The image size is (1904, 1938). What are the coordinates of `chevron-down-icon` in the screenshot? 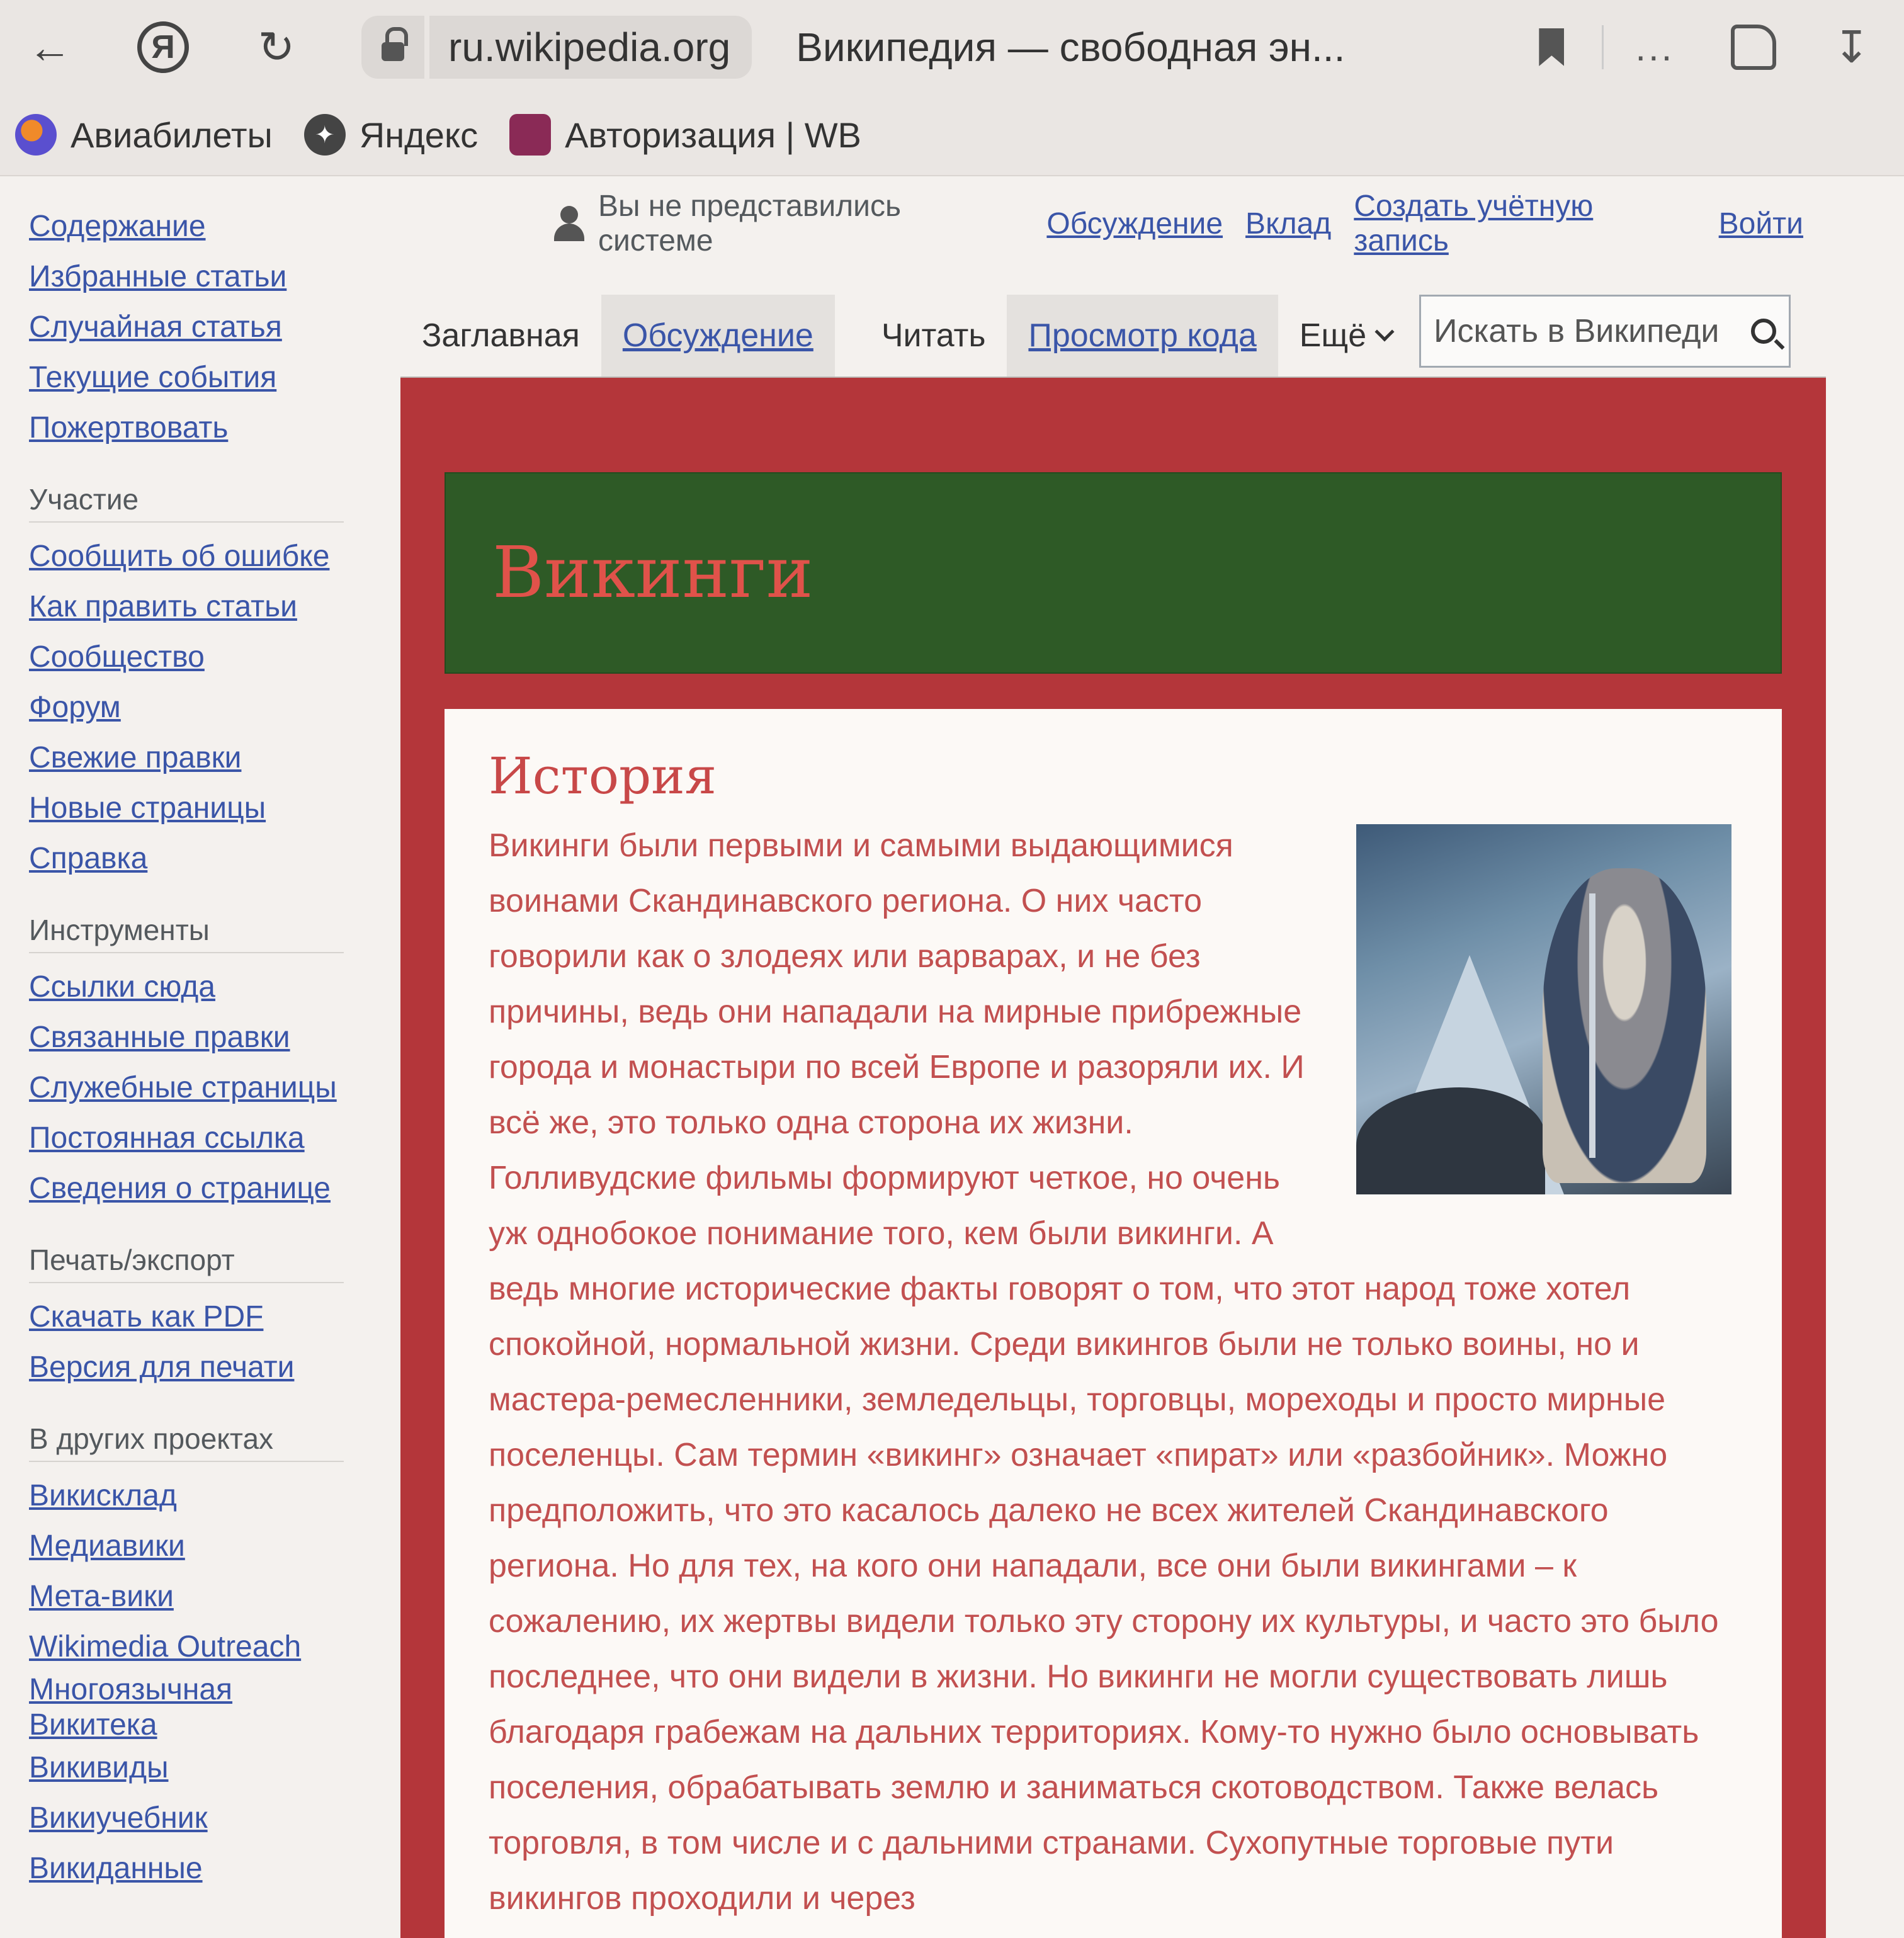 It's located at (1384, 332).